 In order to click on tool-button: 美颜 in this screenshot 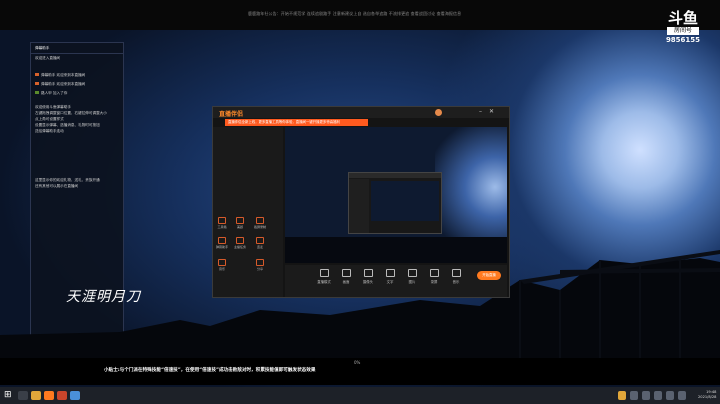, I will do `click(240, 223)`.